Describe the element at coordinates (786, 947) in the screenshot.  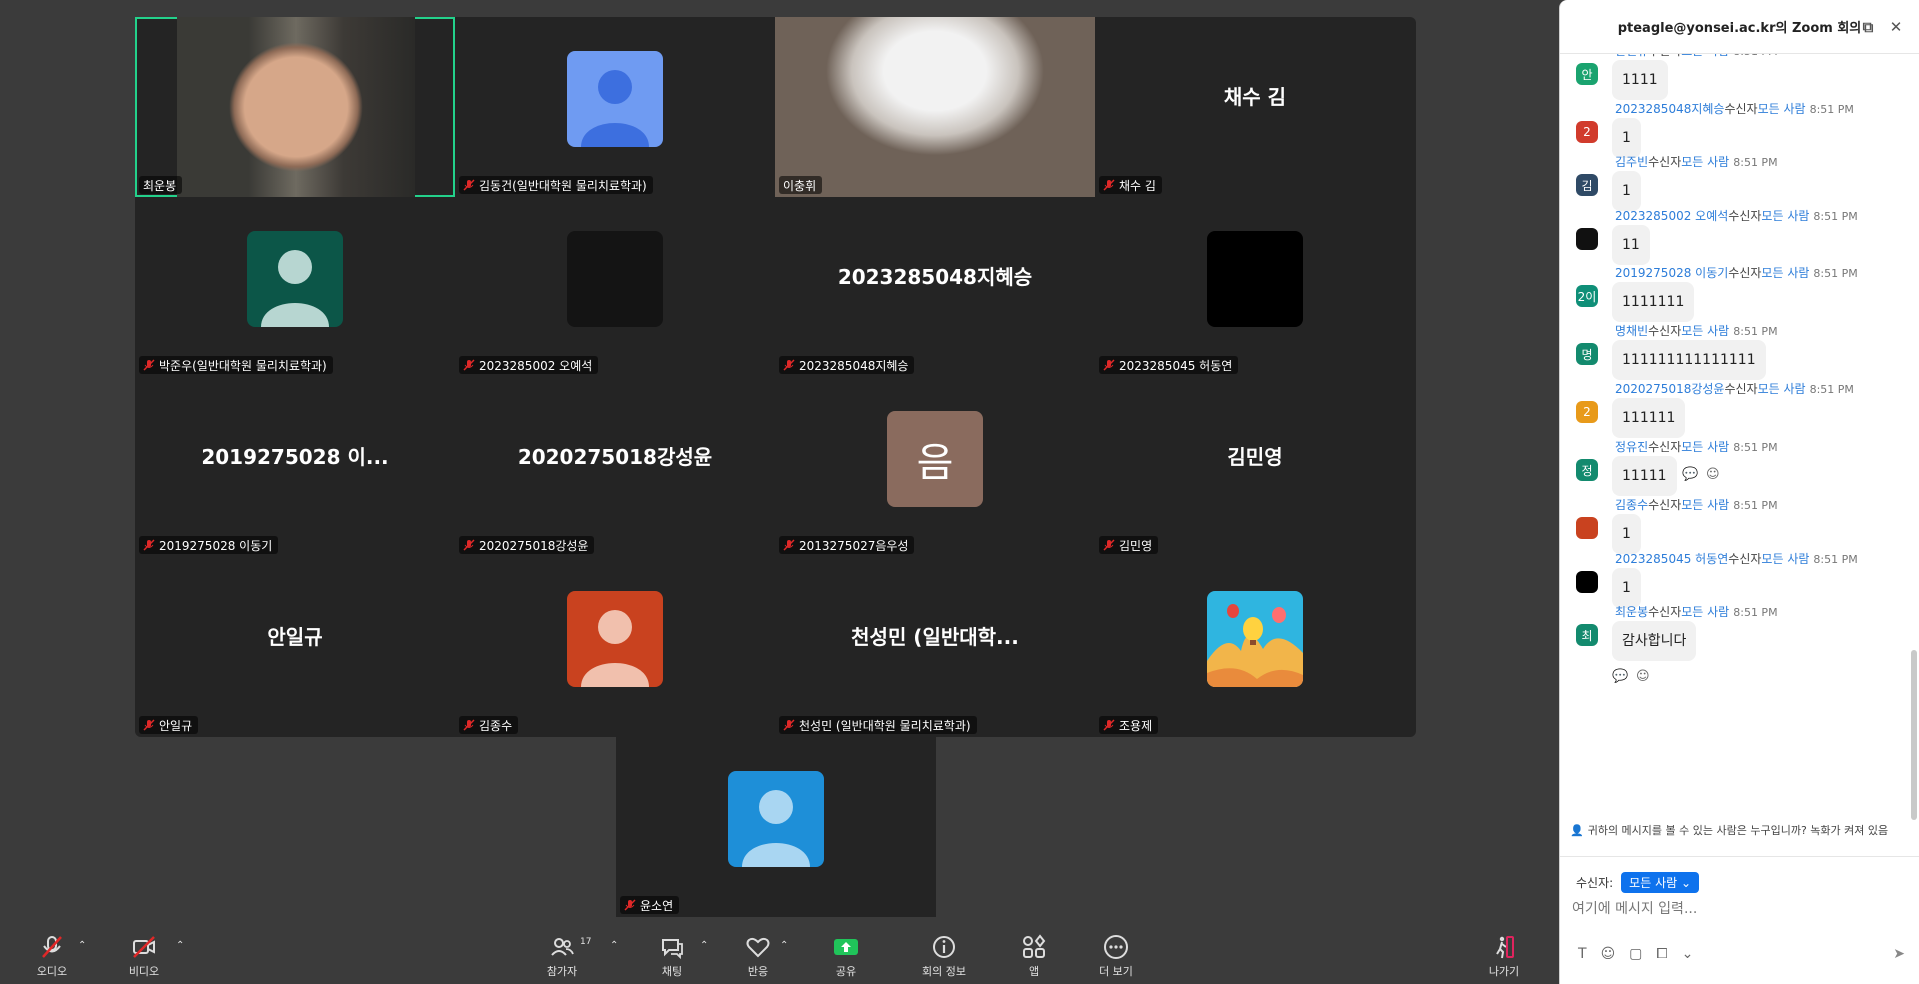
I see `reactions-options-caret: ⌃` at that location.